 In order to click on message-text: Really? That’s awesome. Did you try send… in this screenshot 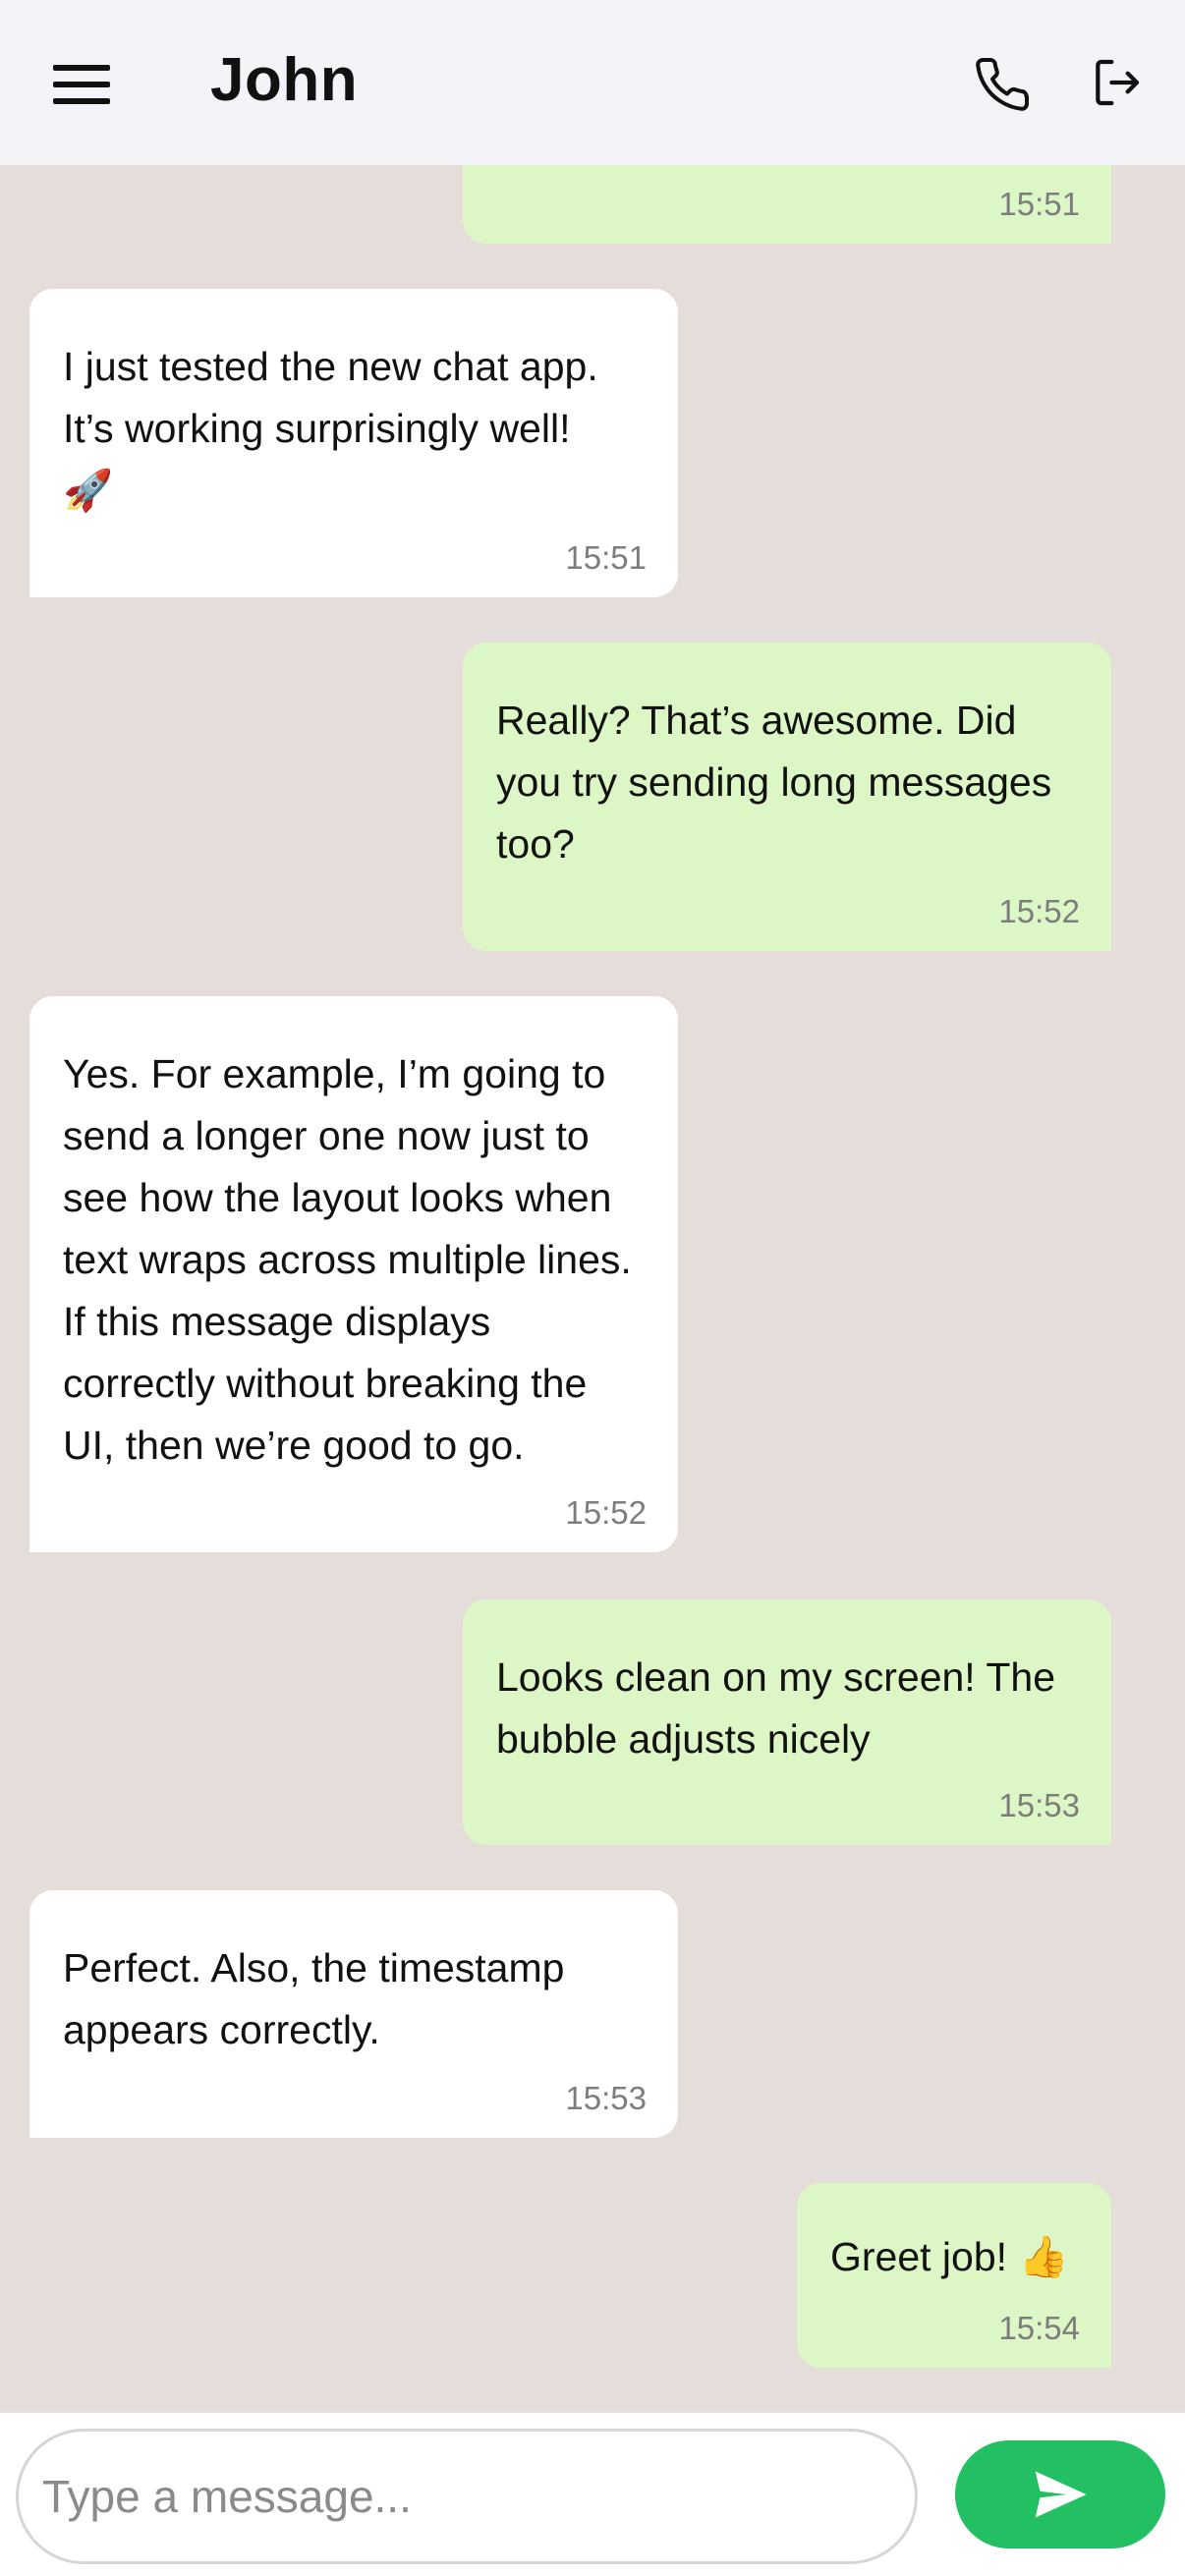, I will do `click(774, 782)`.